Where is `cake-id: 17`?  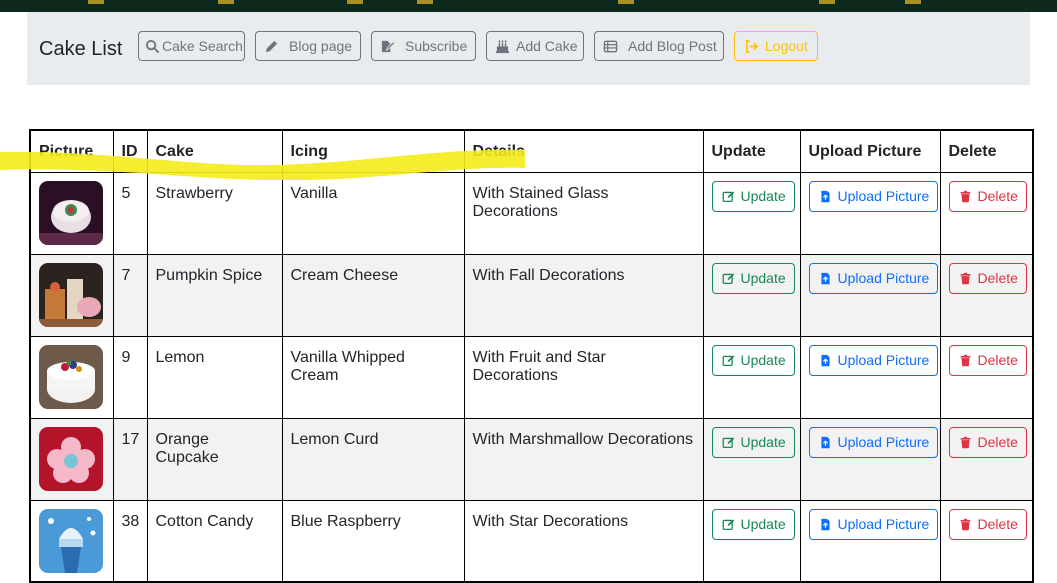
cake-id: 17 is located at coordinates (130, 459).